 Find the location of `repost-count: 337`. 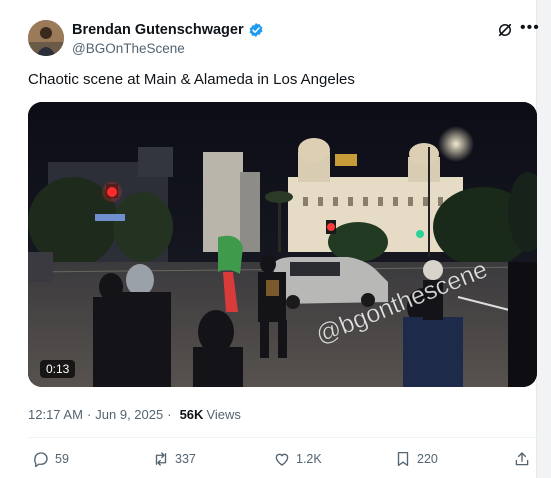

repost-count: 337 is located at coordinates (185, 459).